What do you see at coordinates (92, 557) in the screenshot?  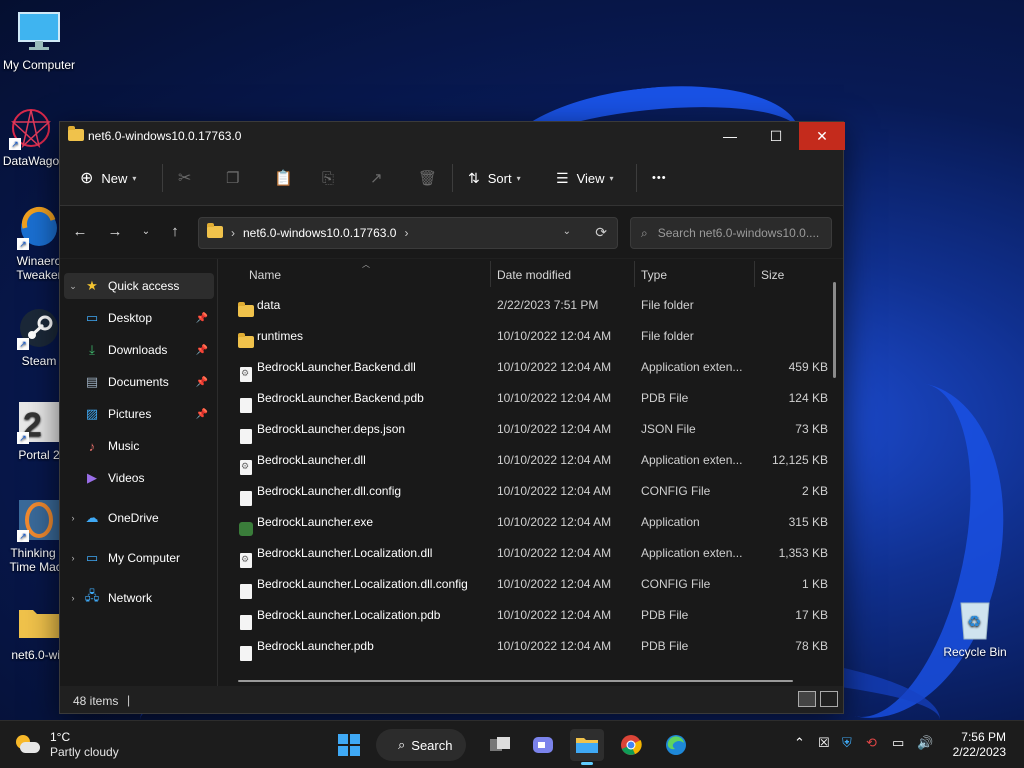 I see `monitor-icon: ▭` at bounding box center [92, 557].